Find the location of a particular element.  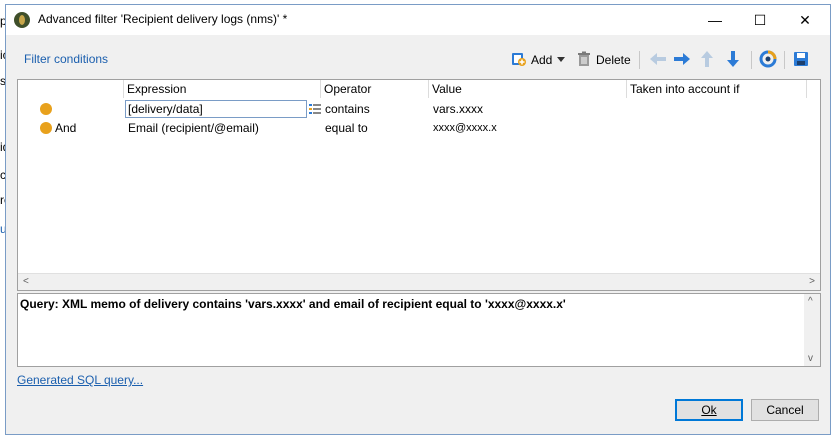

filter-toolbar: Filter conditions Add Delete is located at coordinates (418, 58).